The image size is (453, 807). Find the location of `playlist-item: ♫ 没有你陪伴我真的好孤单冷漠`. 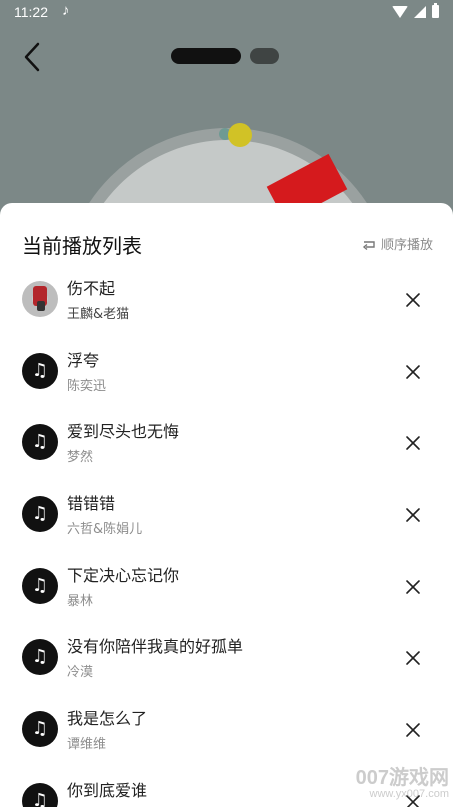

playlist-item: ♫ 没有你陪伴我真的好孤单冷漠 is located at coordinates (226, 657).